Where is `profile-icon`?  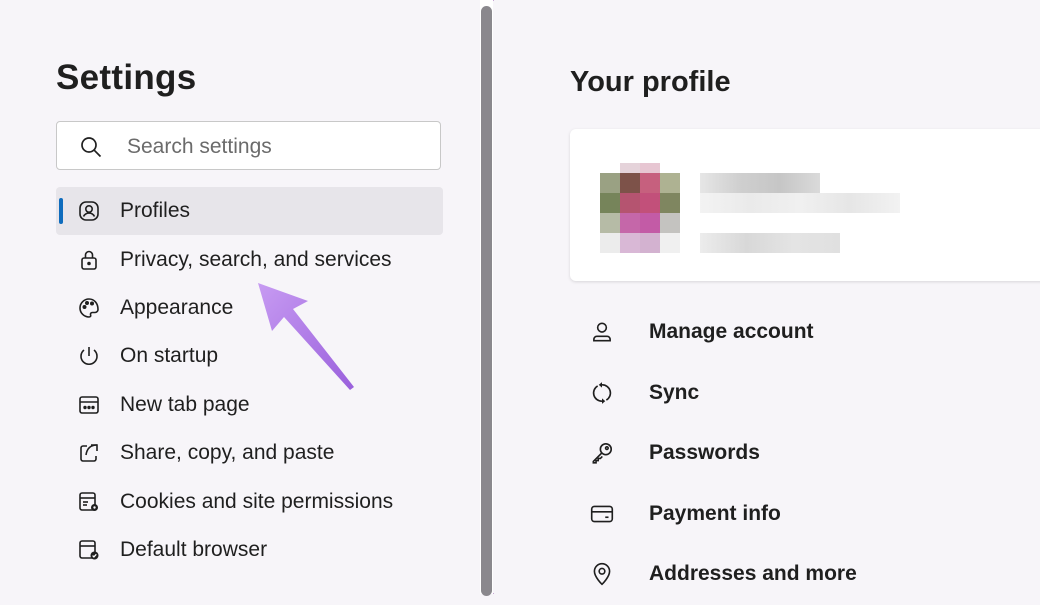 profile-icon is located at coordinates (89, 211).